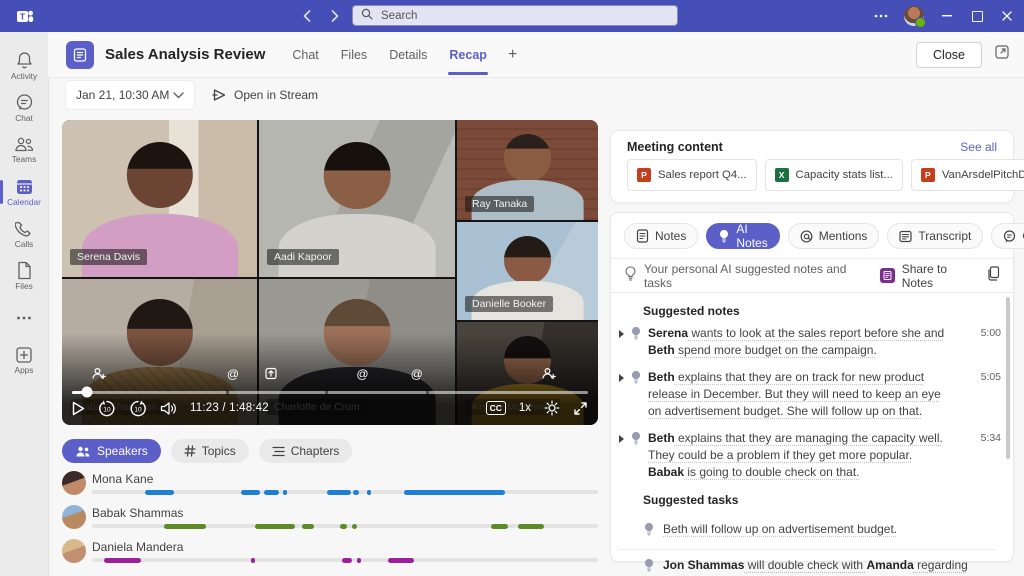 The height and width of the screenshot is (576, 1024). I want to click on tab-recap: Recap, so click(468, 54).